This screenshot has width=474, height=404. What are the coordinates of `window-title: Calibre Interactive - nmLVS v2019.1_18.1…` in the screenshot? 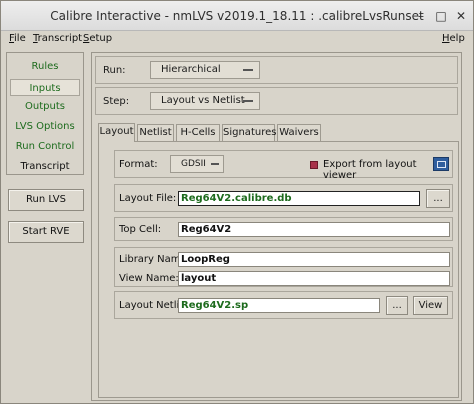 It's located at (237, 16).